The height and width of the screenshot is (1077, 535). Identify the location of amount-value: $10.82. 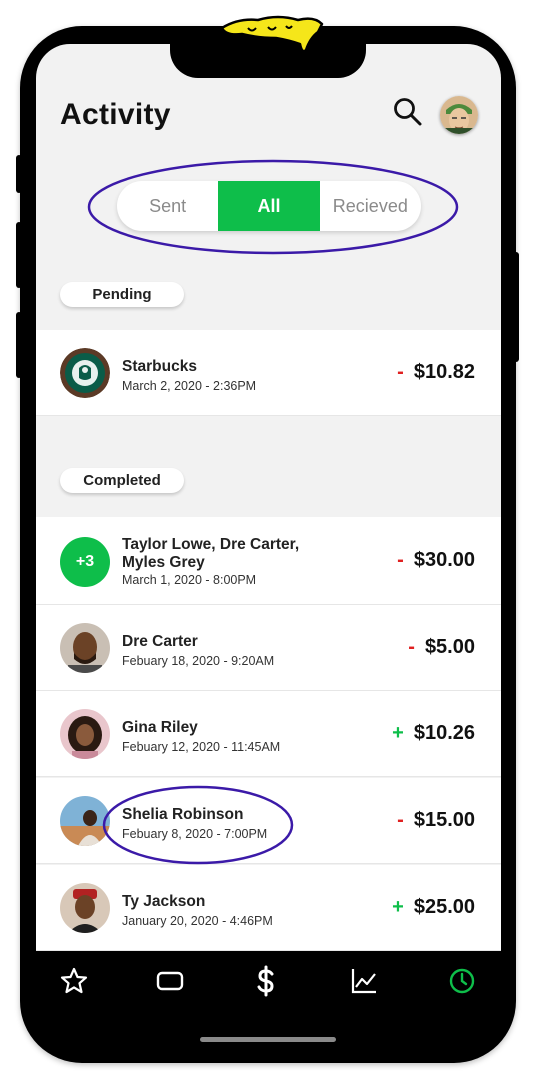
(444, 372).